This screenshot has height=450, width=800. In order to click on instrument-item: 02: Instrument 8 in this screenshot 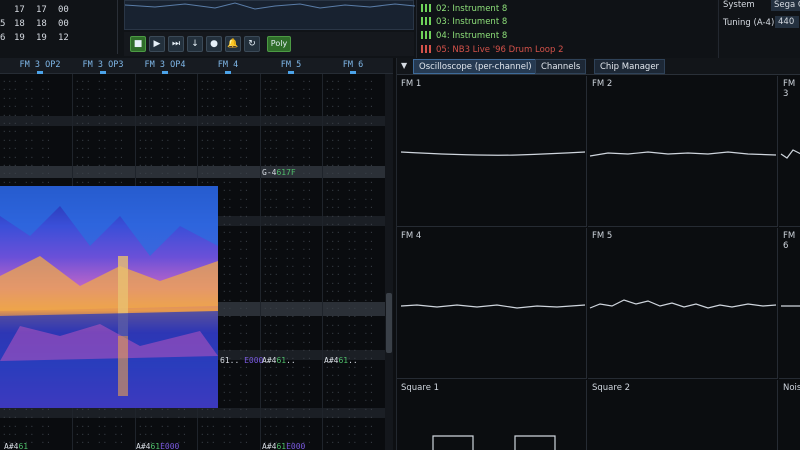, I will do `click(464, 10)`.